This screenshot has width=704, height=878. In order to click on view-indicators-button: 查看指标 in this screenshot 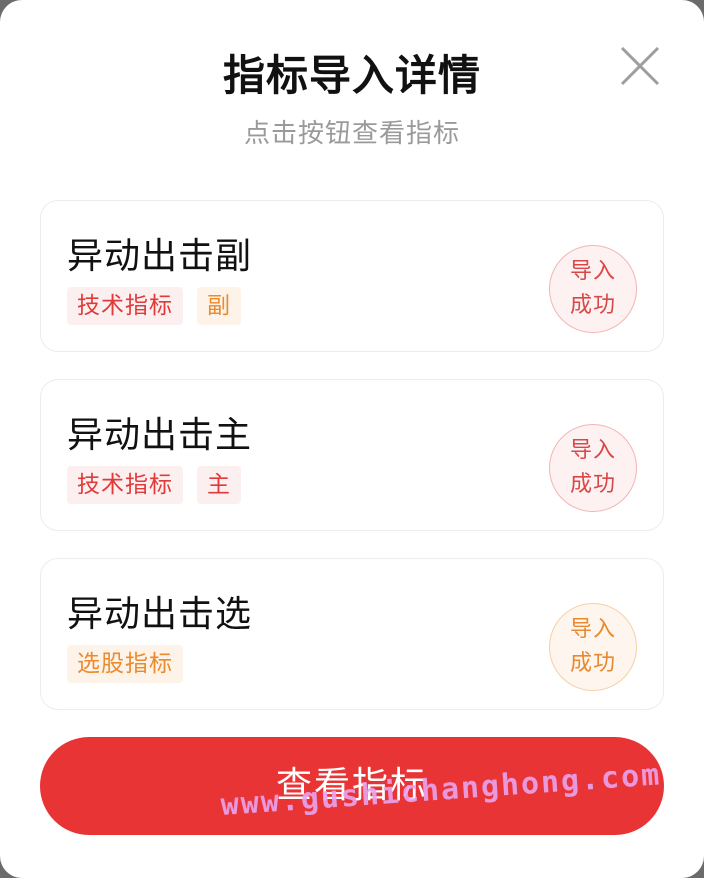, I will do `click(352, 786)`.